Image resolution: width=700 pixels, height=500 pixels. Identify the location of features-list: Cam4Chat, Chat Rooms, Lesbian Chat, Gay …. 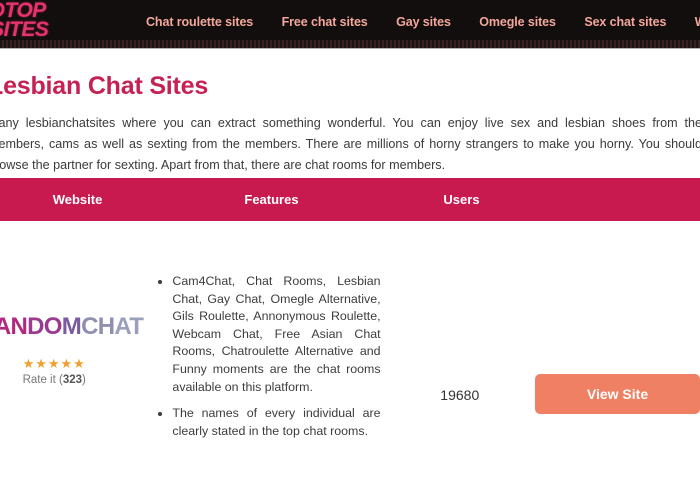
(270, 356).